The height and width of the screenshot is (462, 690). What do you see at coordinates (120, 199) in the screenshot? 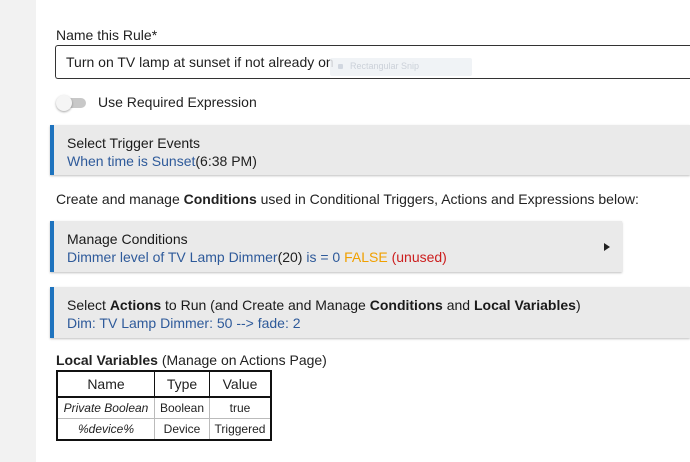
I see `helper-prefix: Create and manage` at bounding box center [120, 199].